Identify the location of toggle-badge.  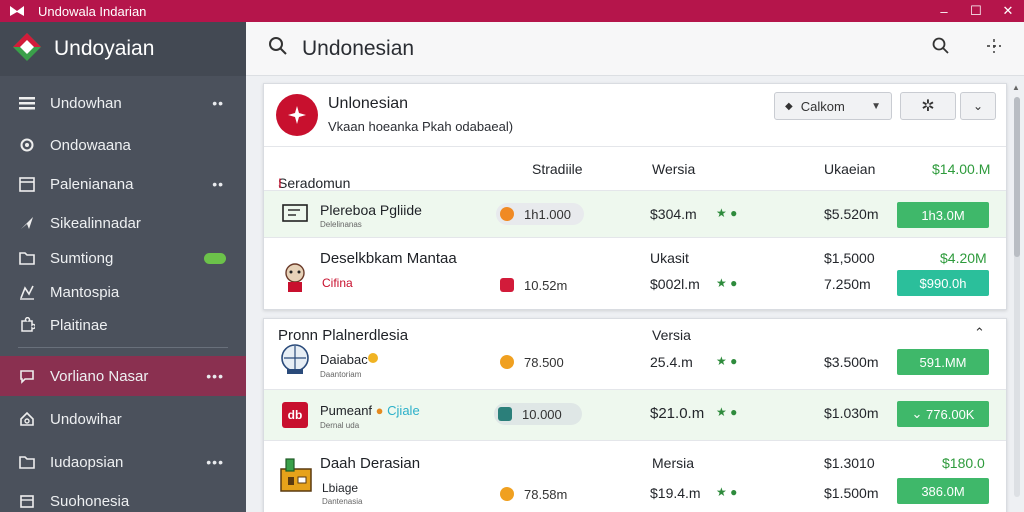
(215, 258).